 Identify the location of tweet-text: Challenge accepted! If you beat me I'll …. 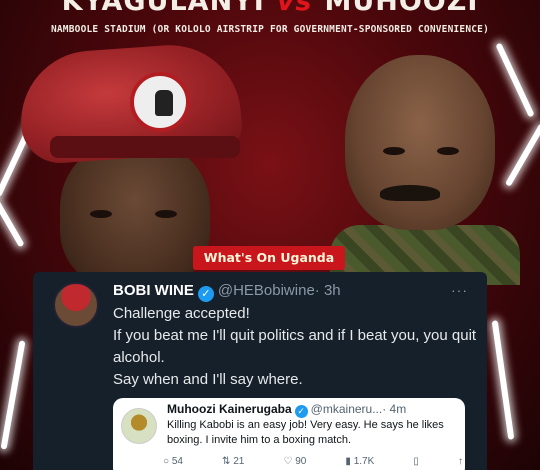
(298, 347).